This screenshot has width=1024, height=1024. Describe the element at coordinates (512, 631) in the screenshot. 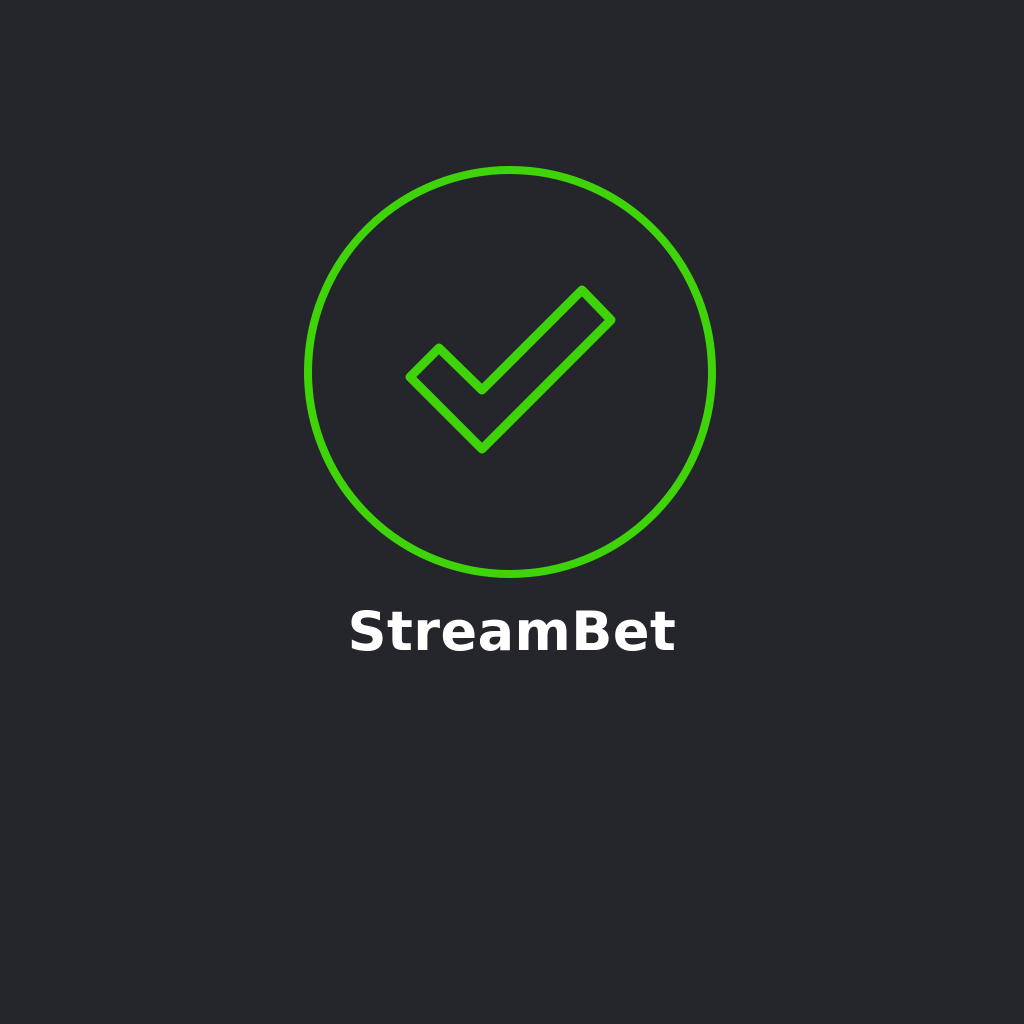

I see `brand-name: StreamBet` at that location.